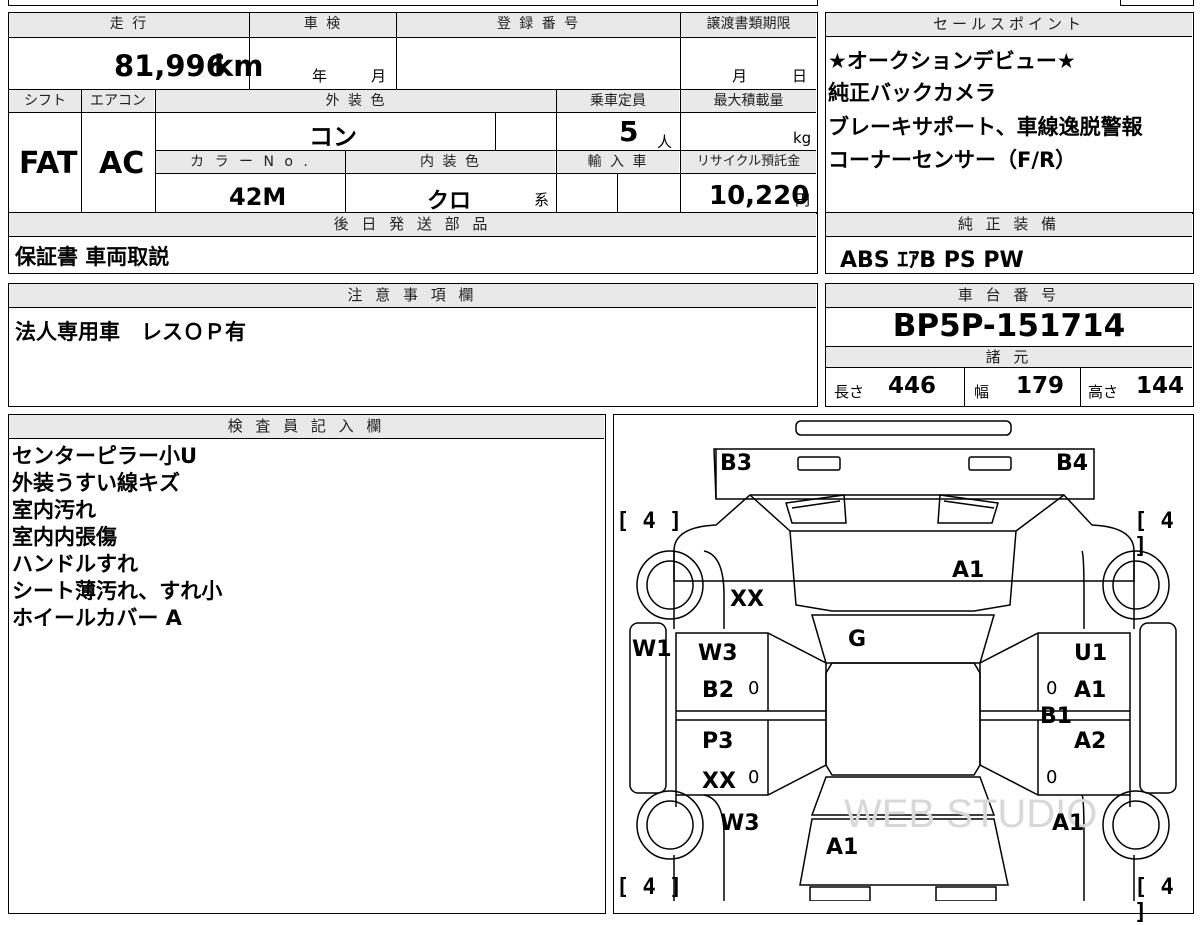 The image size is (1200, 925). Describe the element at coordinates (1009, 25) in the screenshot. I see `sales-points-header: セールスポイント` at that location.